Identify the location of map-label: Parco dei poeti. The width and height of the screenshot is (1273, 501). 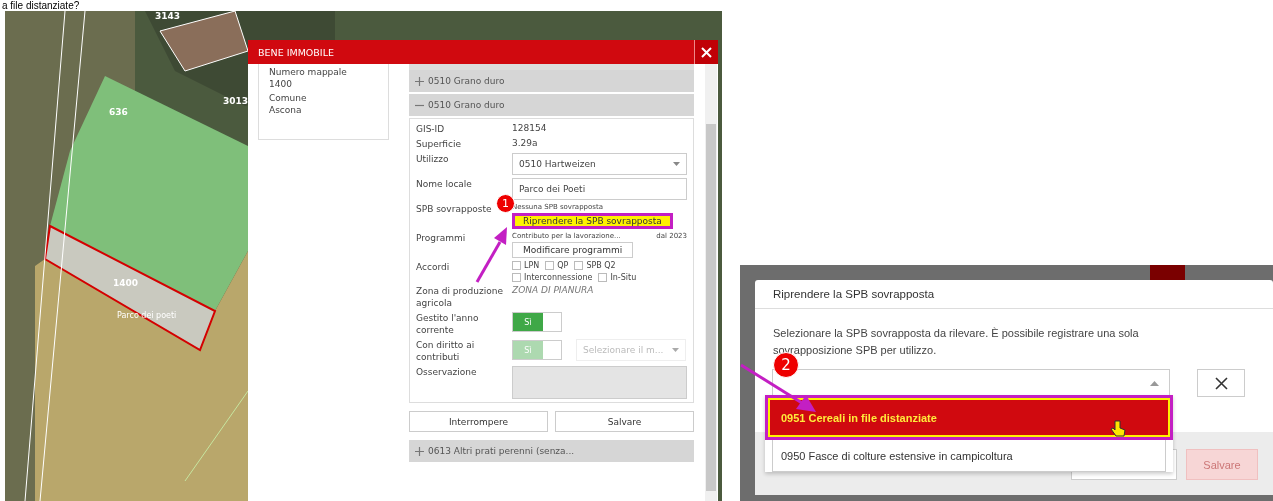
(147, 315).